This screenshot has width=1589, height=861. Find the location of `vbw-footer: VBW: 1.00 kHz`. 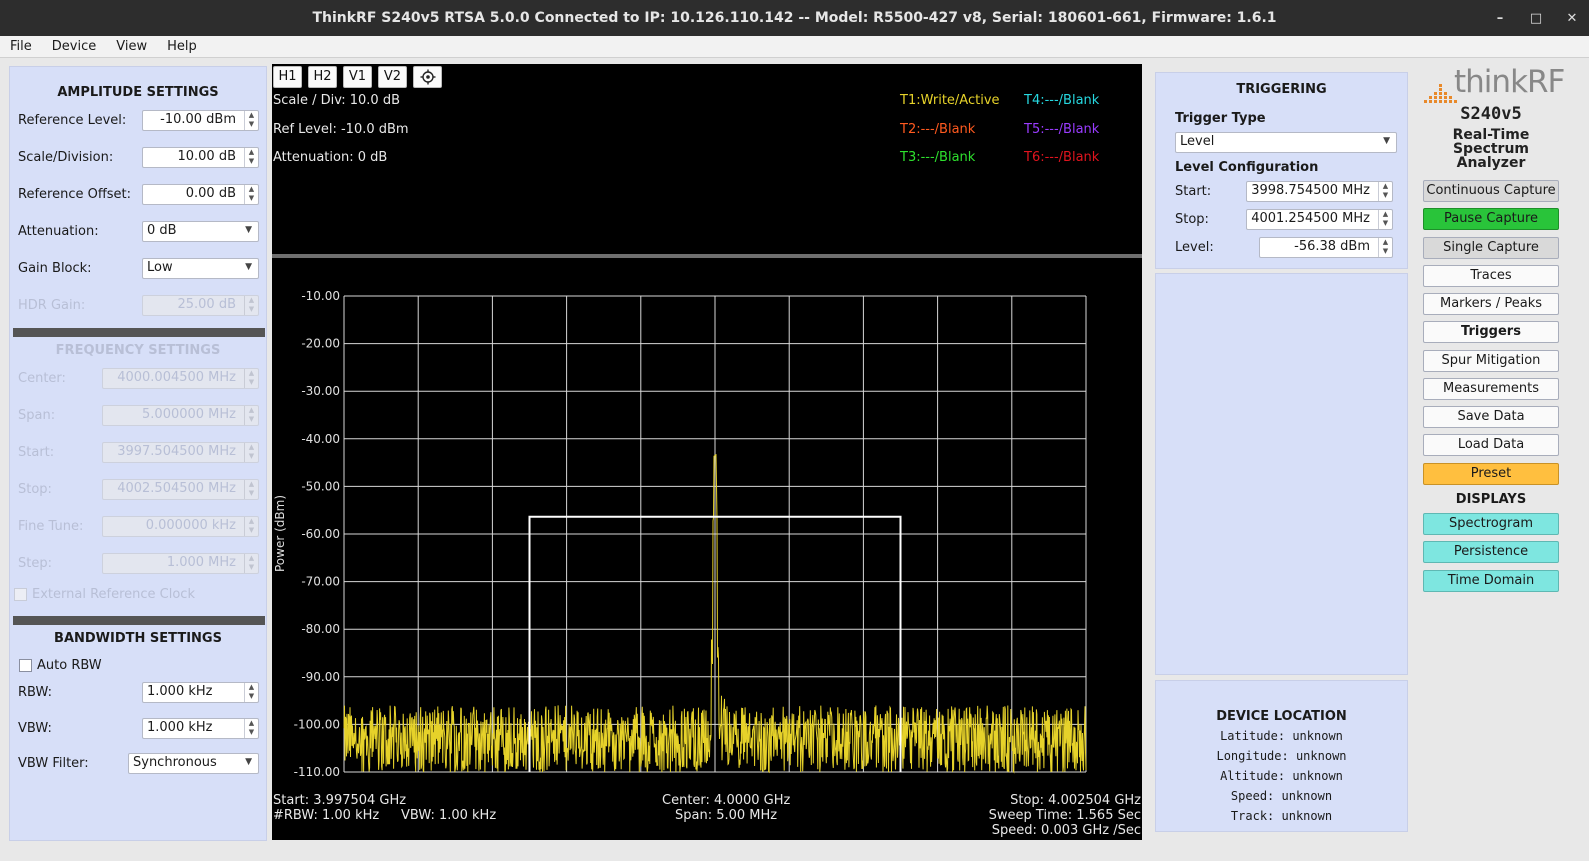

vbw-footer: VBW: 1.00 kHz is located at coordinates (449, 815).